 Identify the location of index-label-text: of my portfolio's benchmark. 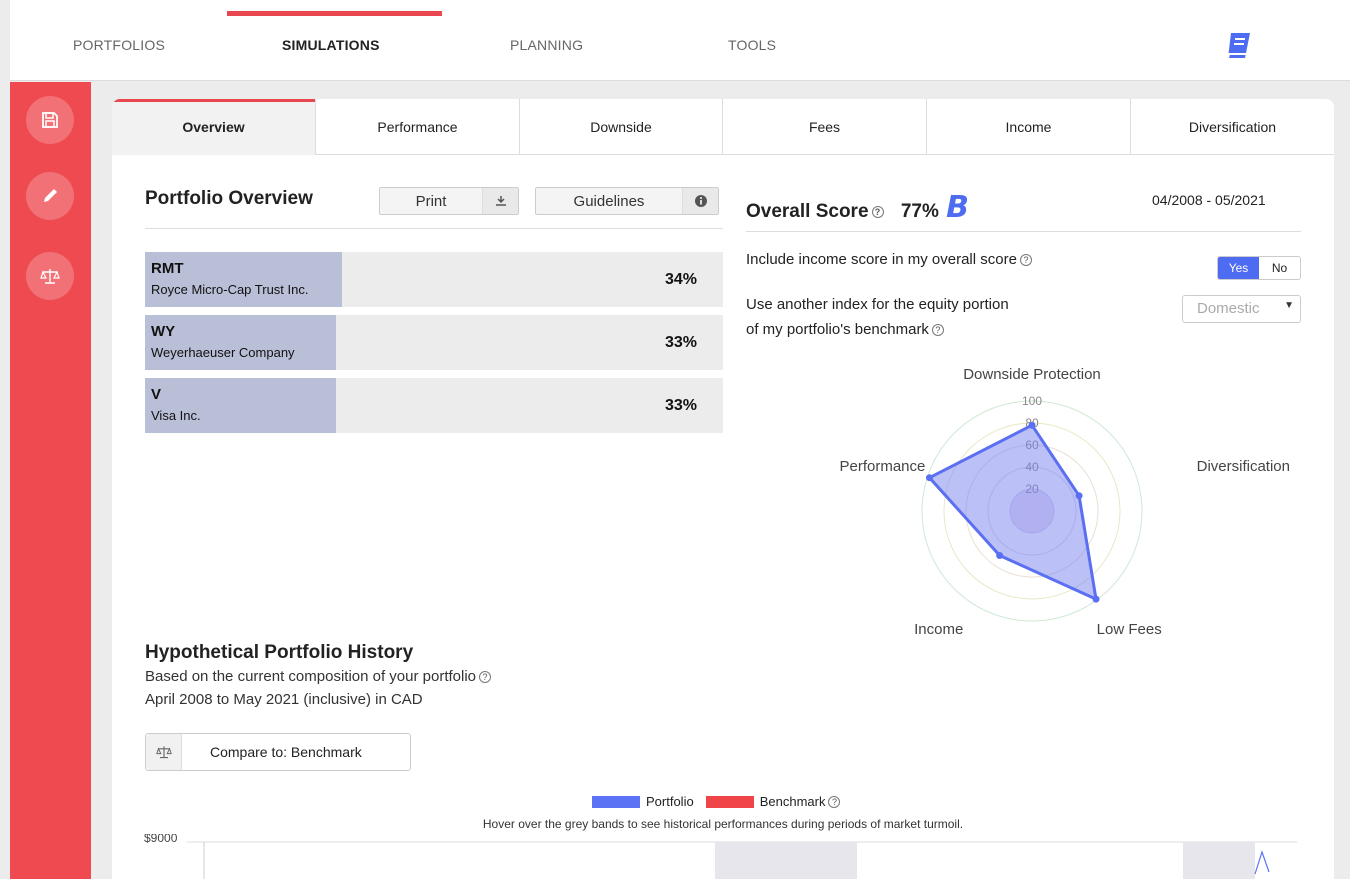
(837, 329).